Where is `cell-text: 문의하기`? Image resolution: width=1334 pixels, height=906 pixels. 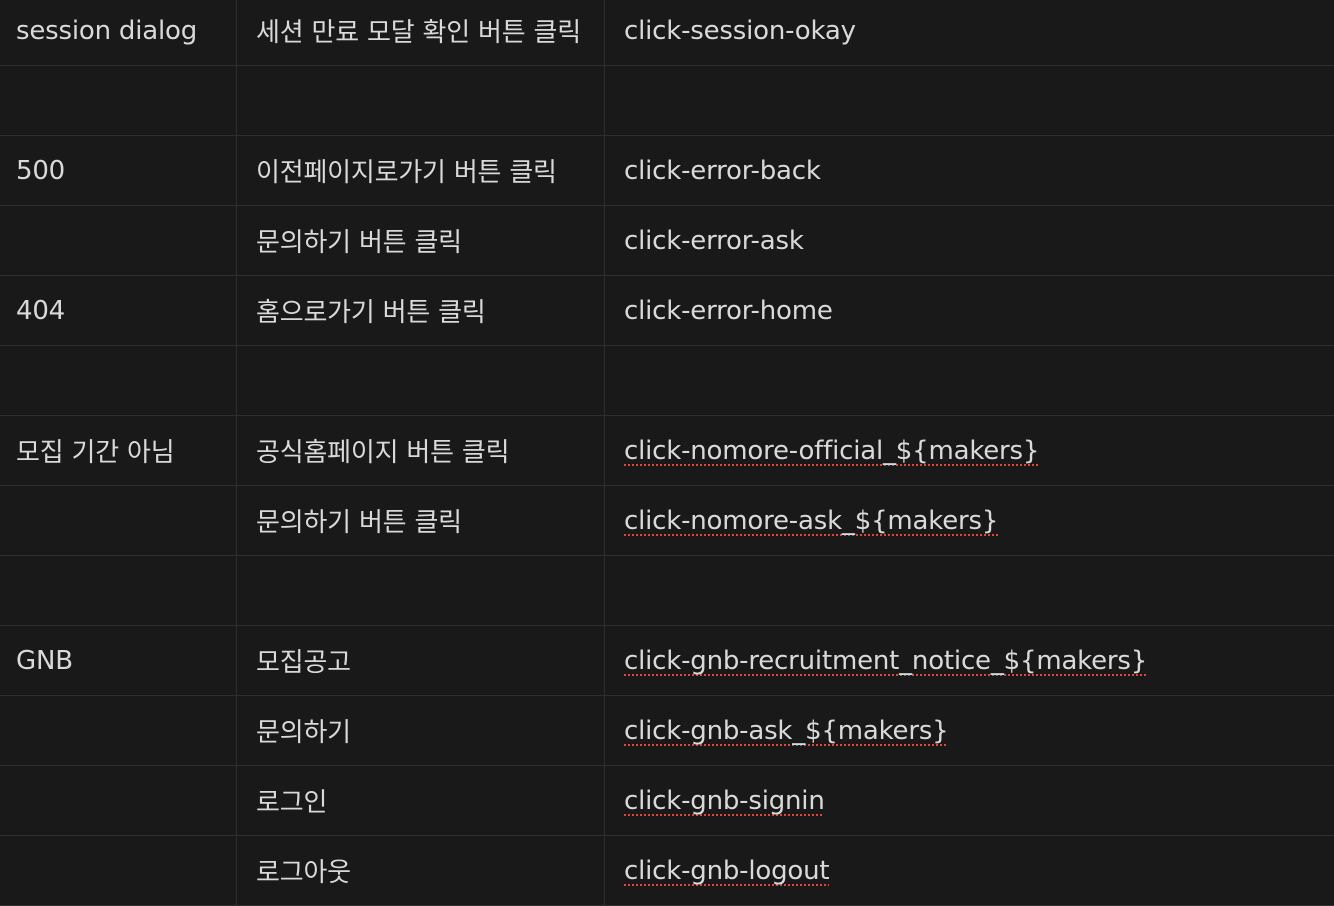 cell-text: 문의하기 is located at coordinates (303, 733).